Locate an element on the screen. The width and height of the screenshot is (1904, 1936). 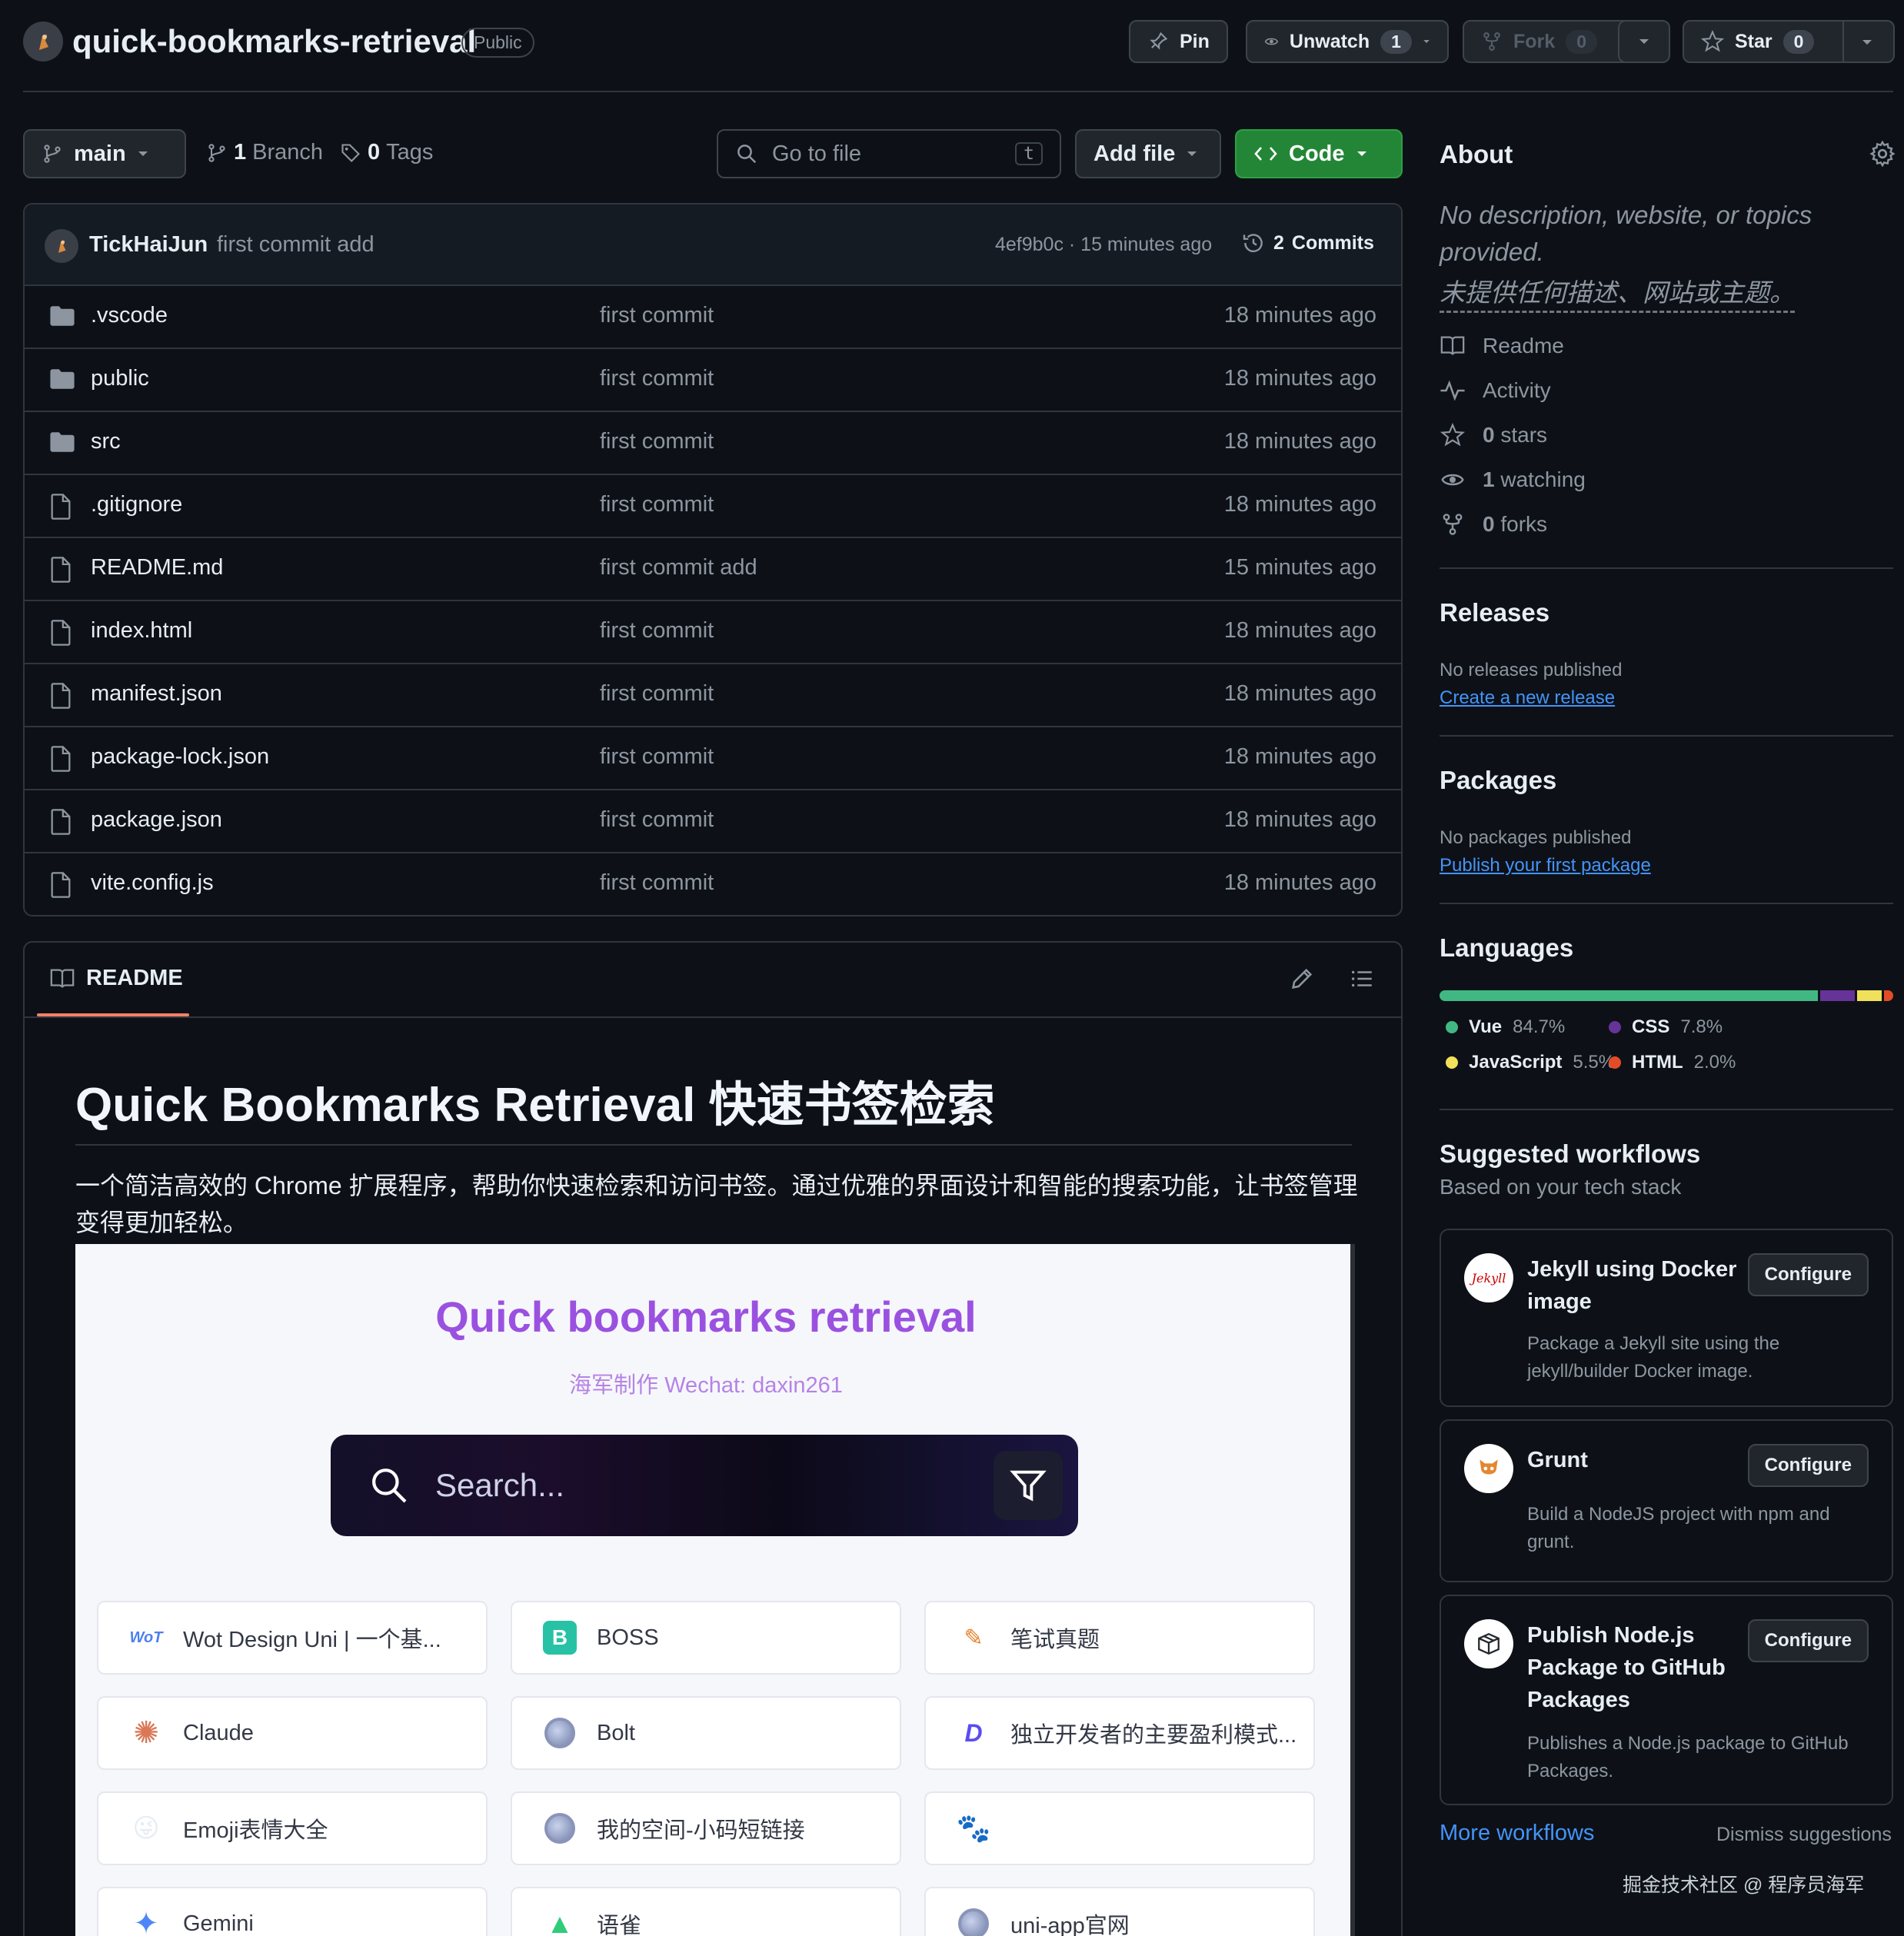
language-legend-item: JavaScript 5.5% is located at coordinates (1530, 1062).